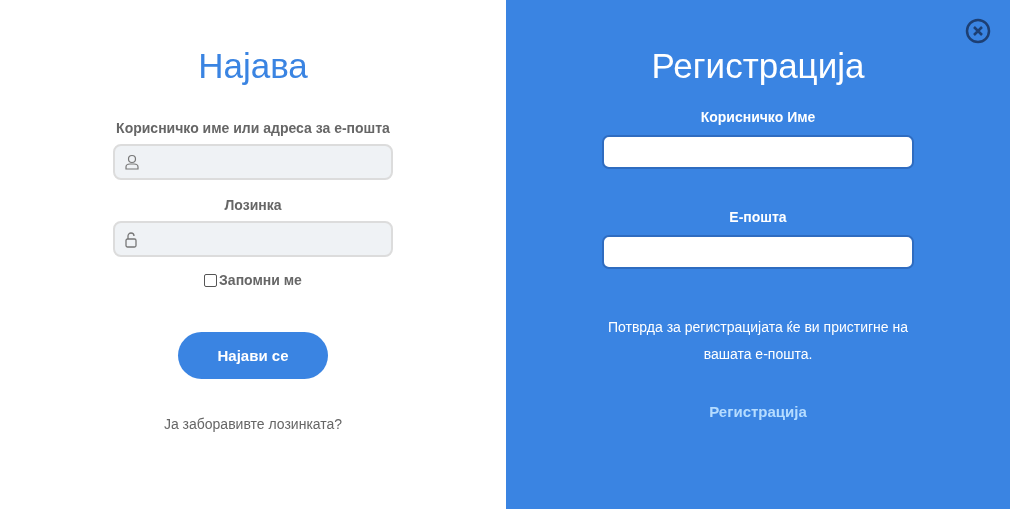  What do you see at coordinates (260, 280) in the screenshot?
I see `remember-label: Запомни ме` at bounding box center [260, 280].